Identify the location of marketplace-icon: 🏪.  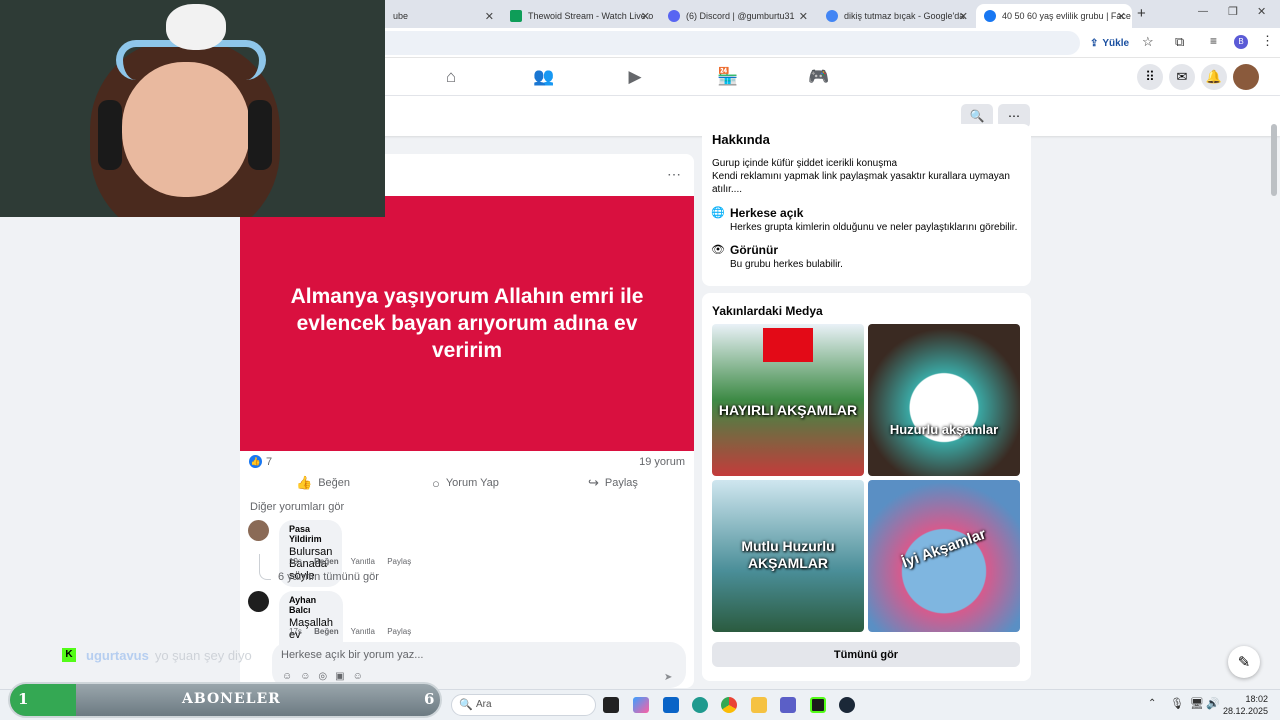
(727, 77).